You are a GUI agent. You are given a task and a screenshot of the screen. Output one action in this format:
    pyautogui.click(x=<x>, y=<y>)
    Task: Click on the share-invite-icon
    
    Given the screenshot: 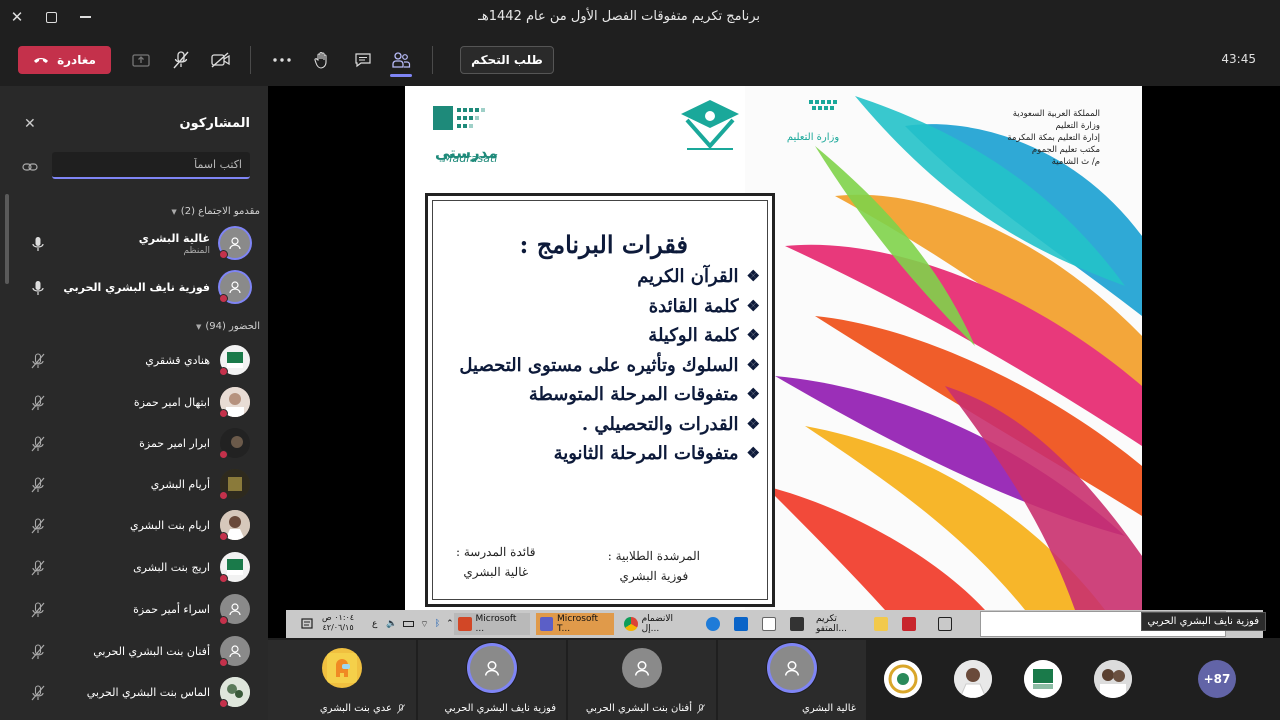 What is the action you would take?
    pyautogui.click(x=30, y=167)
    